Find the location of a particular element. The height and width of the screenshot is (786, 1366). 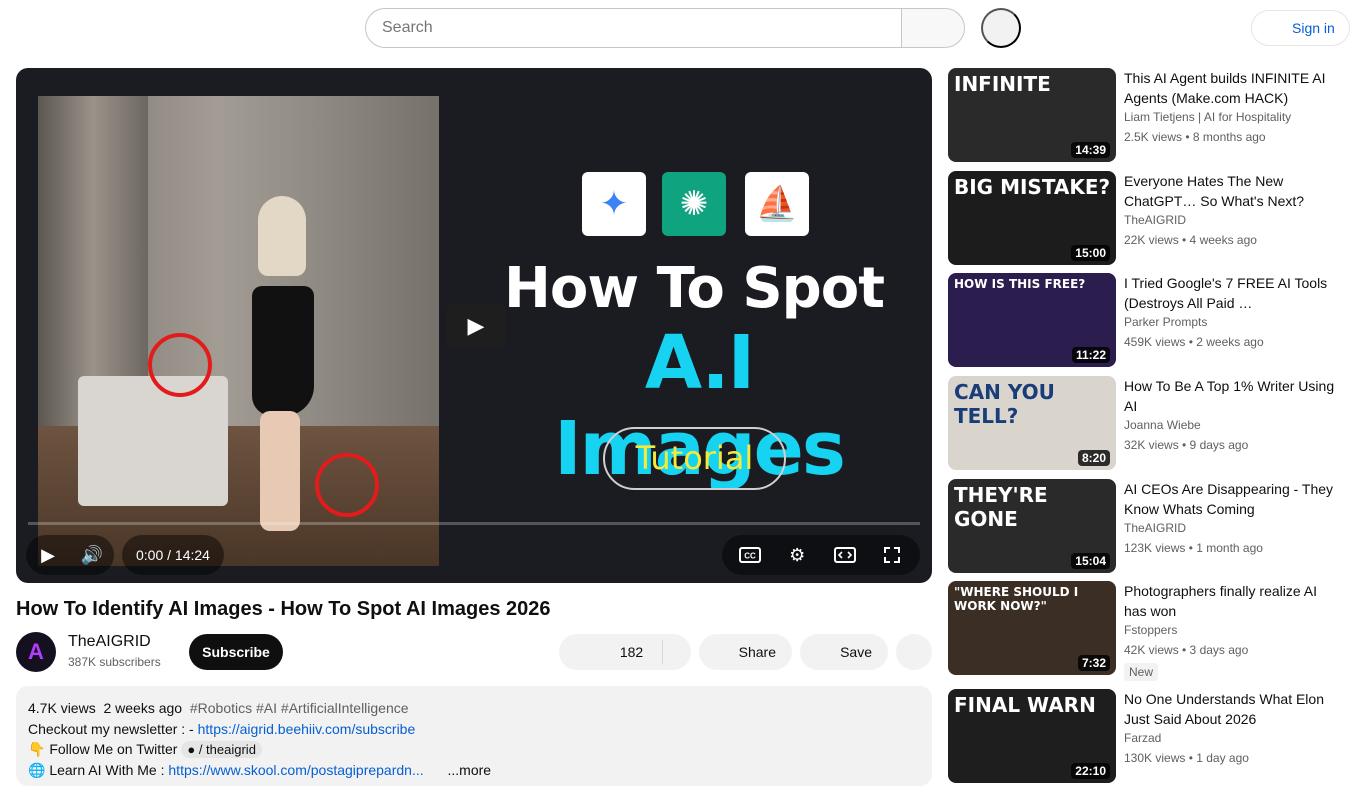

duration-badge: 8:20 is located at coordinates (1093, 458).